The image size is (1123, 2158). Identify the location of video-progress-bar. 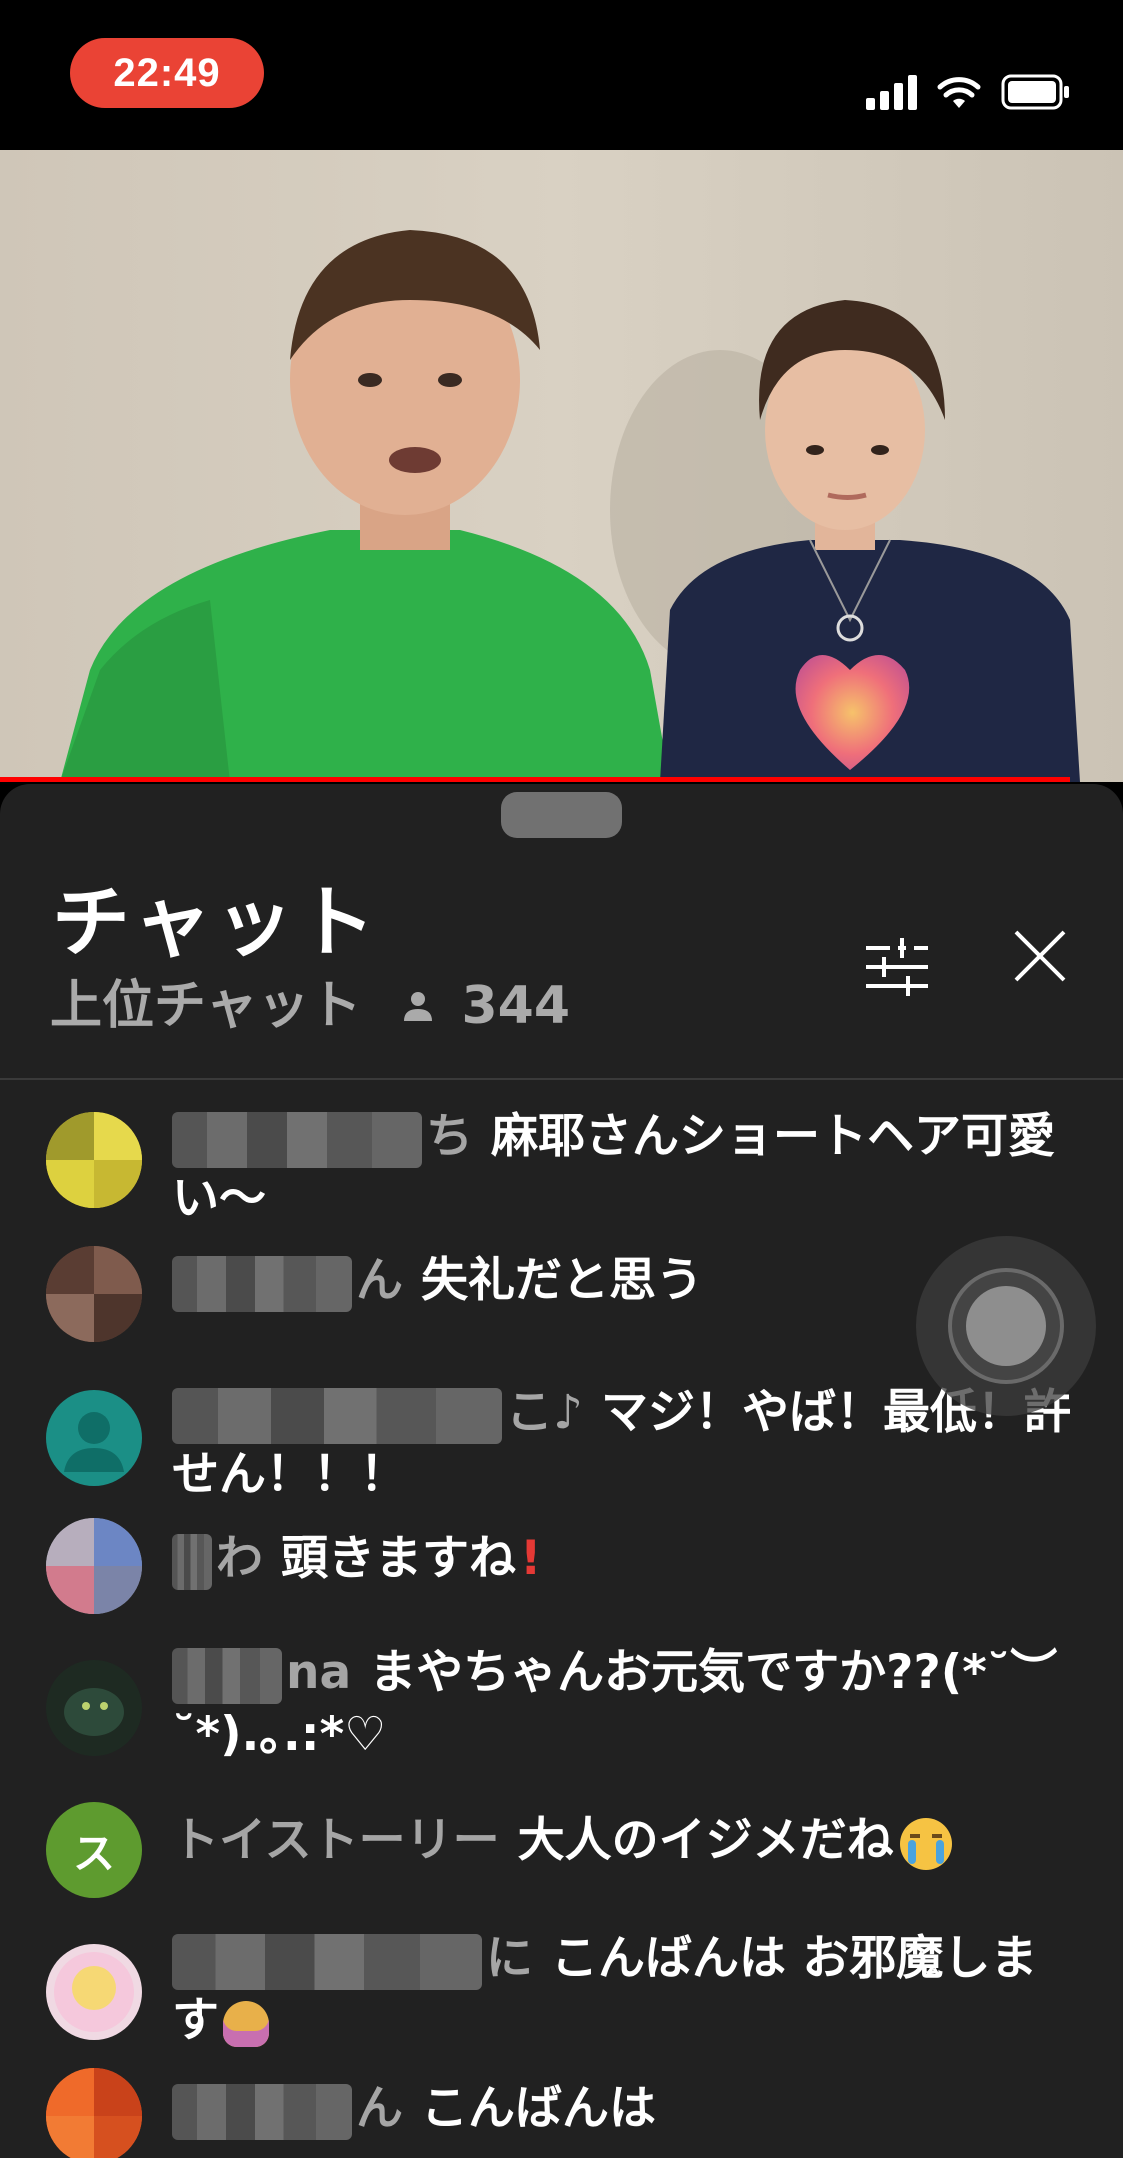
(535, 779).